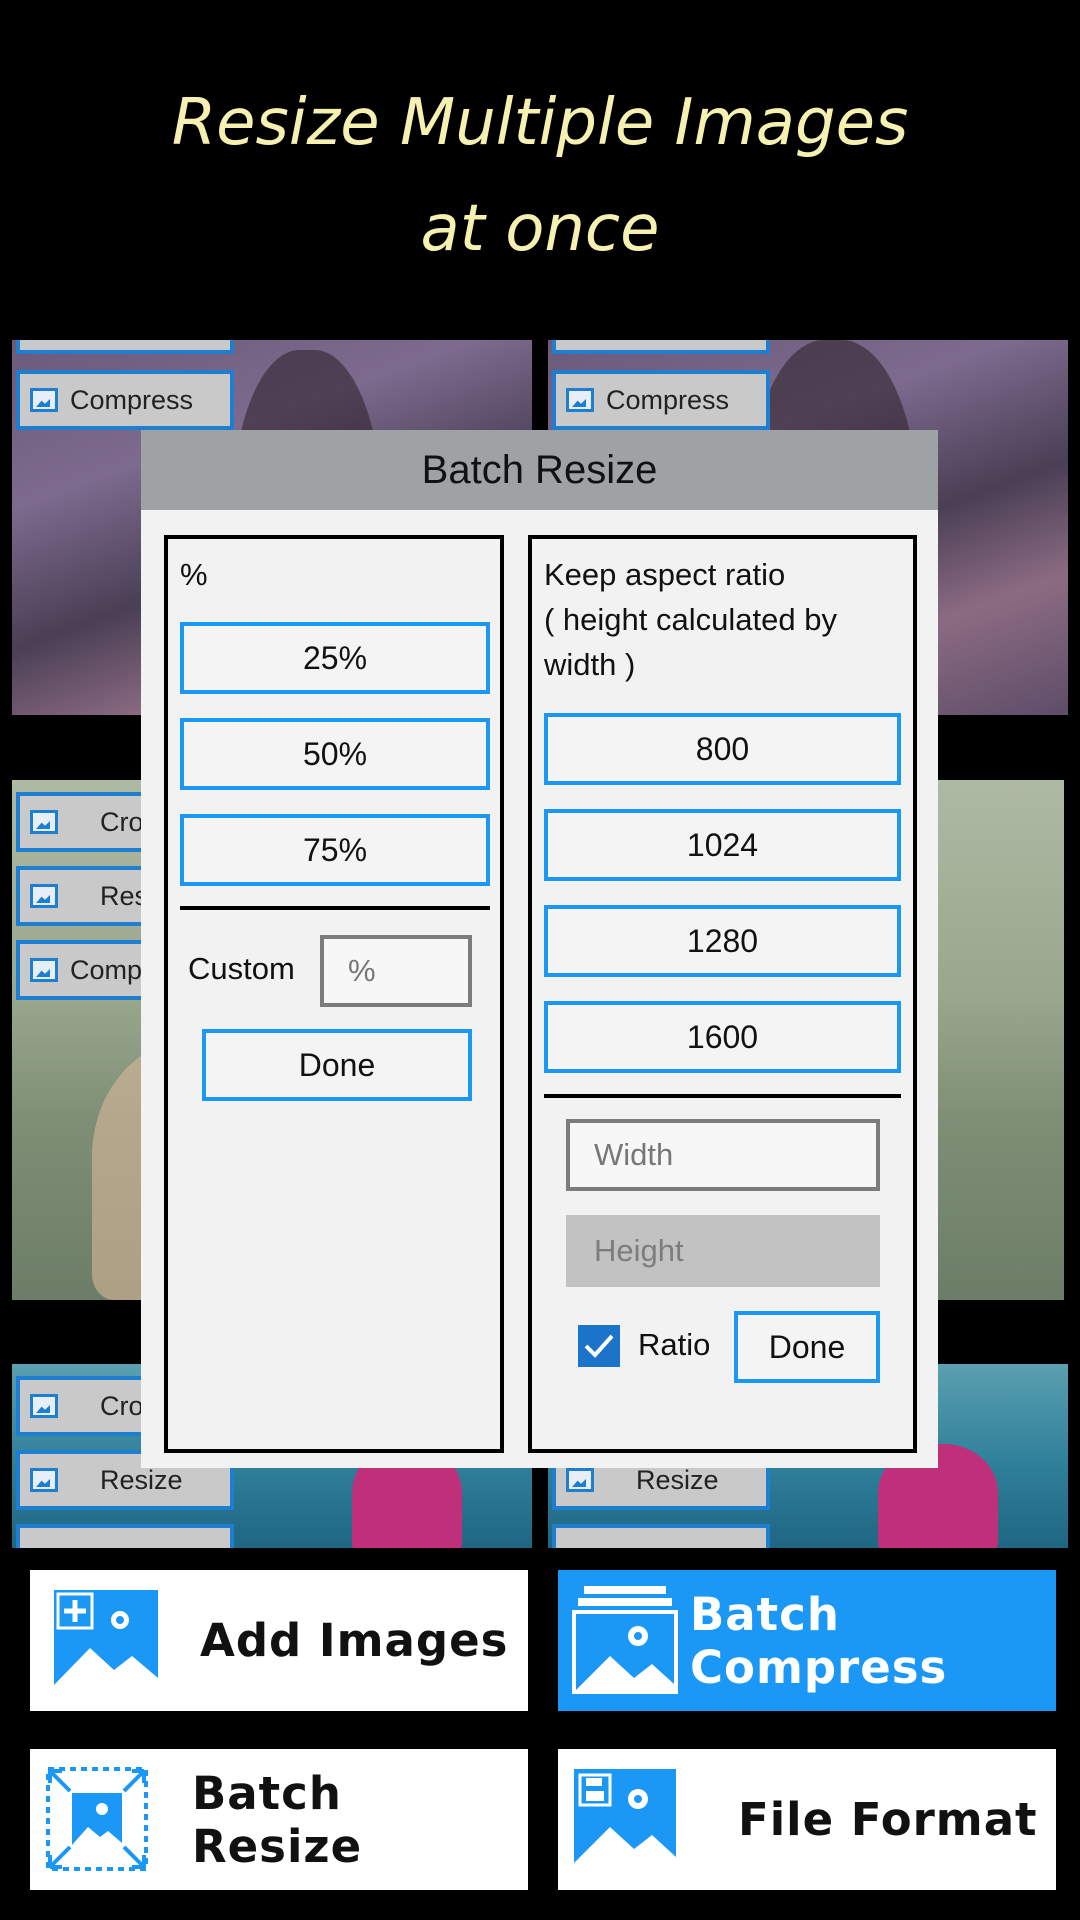 The image size is (1080, 1920). Describe the element at coordinates (539, 470) in the screenshot. I see `dialog-title: Batch Resize` at that location.